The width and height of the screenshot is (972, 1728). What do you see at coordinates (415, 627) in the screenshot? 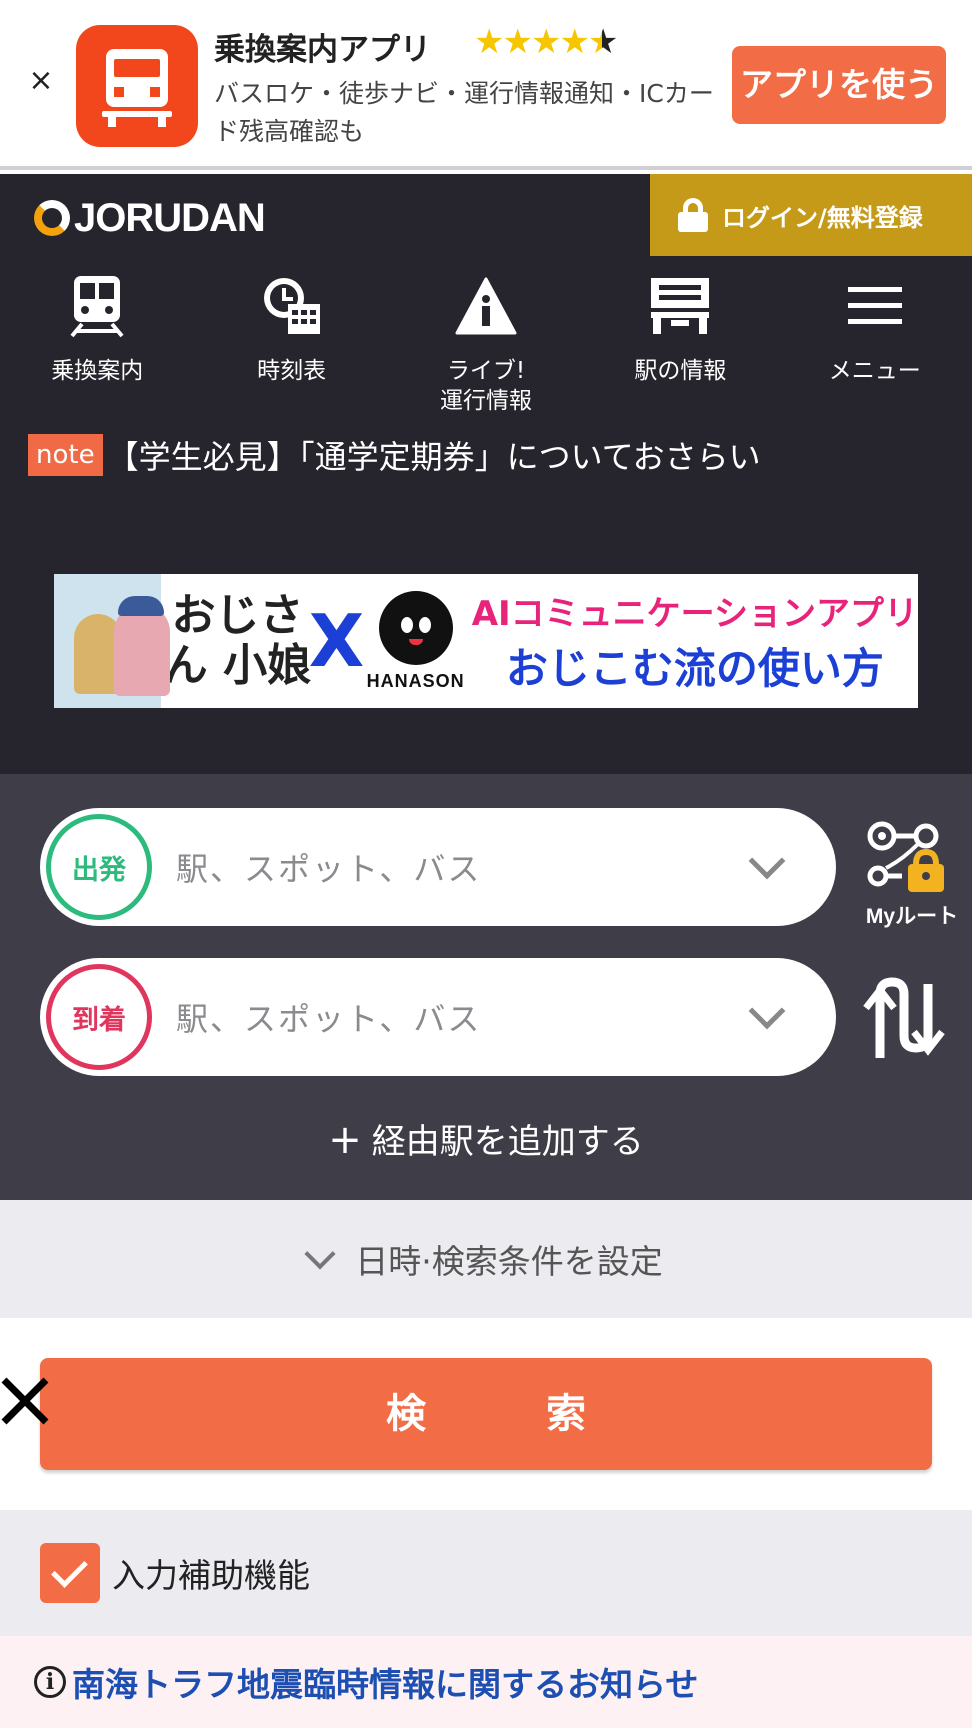
I see `hanason-face-icon` at bounding box center [415, 627].